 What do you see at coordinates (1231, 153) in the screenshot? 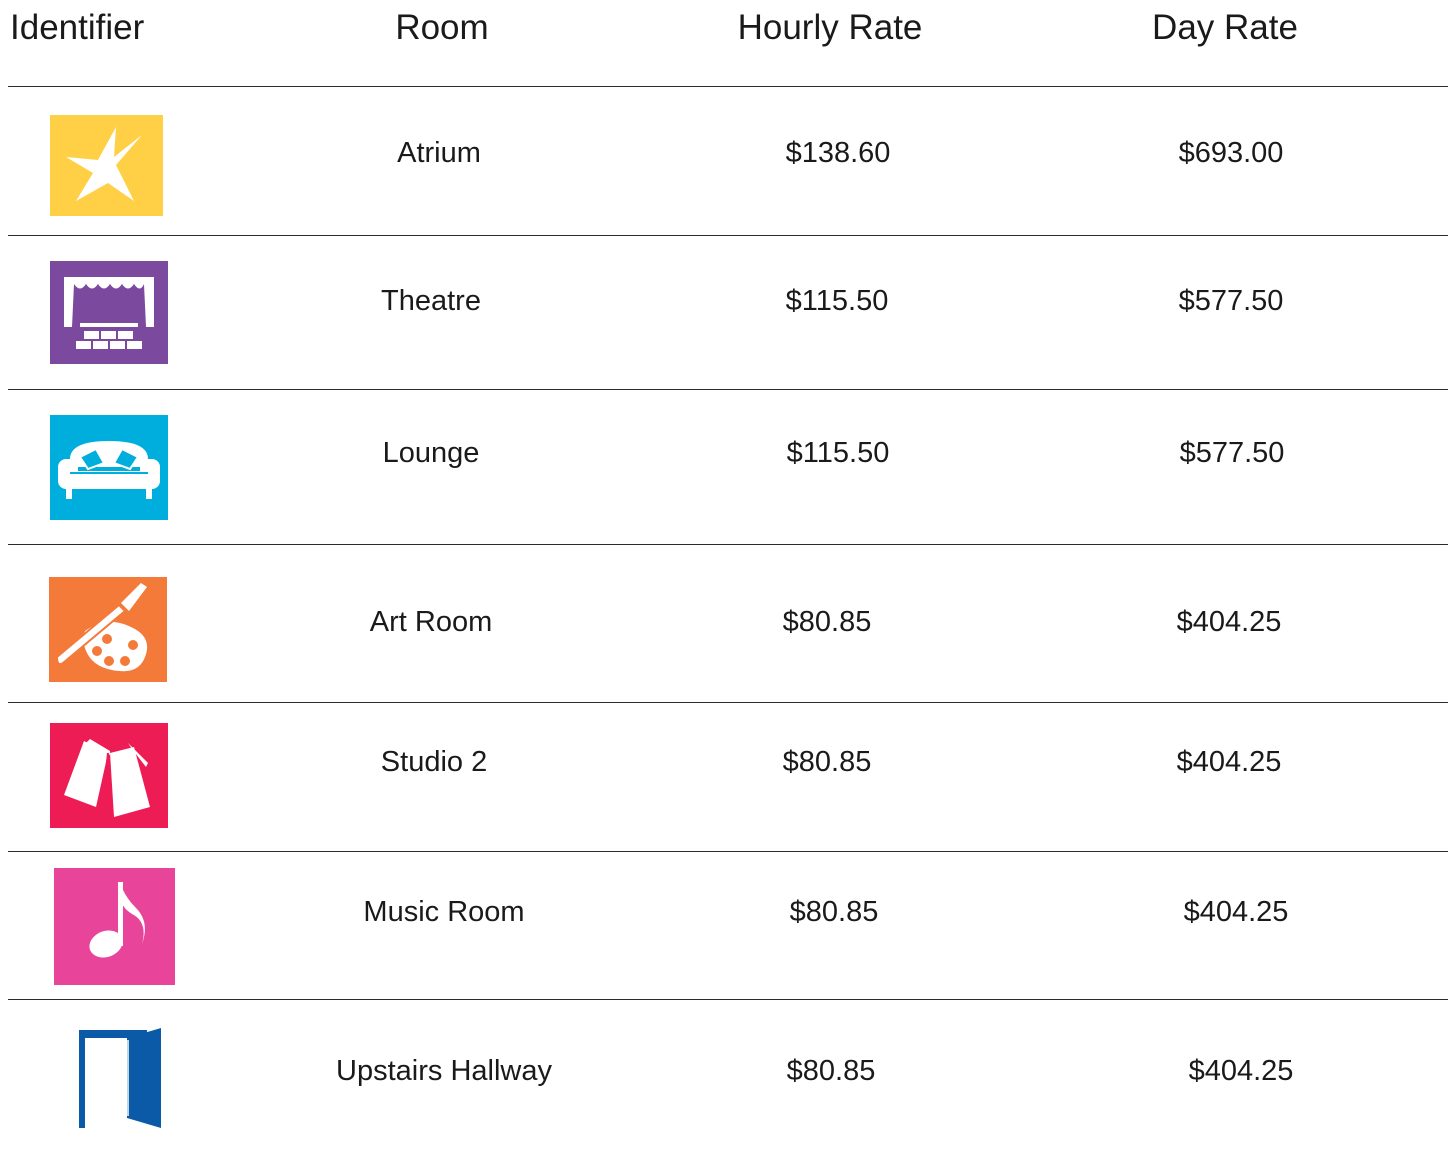
I see `day-rate: $693.00` at bounding box center [1231, 153].